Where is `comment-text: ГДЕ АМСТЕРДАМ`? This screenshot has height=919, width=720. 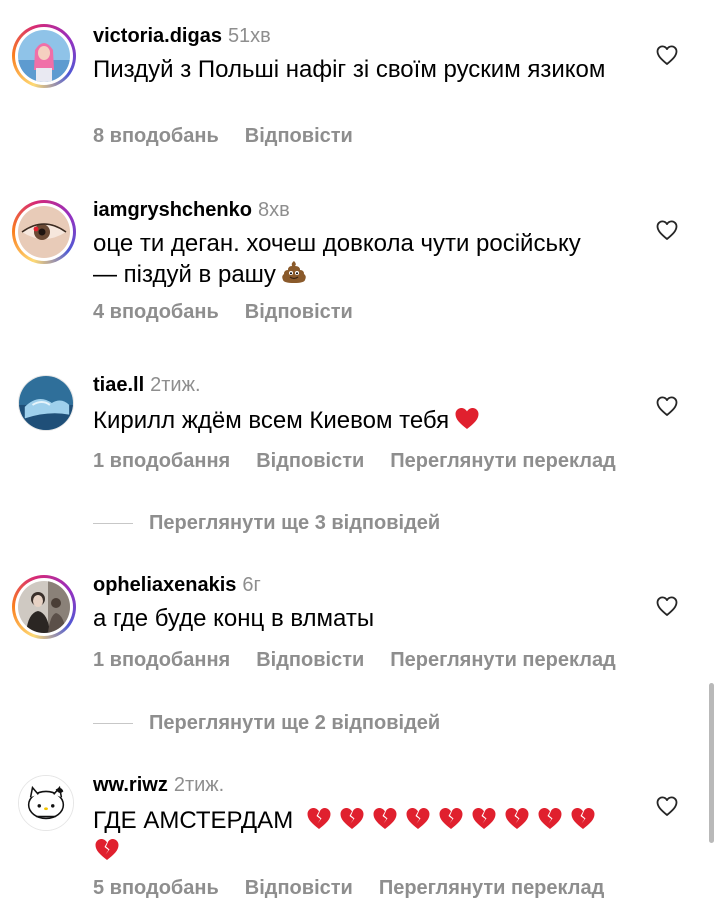
comment-text: ГДЕ АМСТЕРДАМ is located at coordinates (363, 835).